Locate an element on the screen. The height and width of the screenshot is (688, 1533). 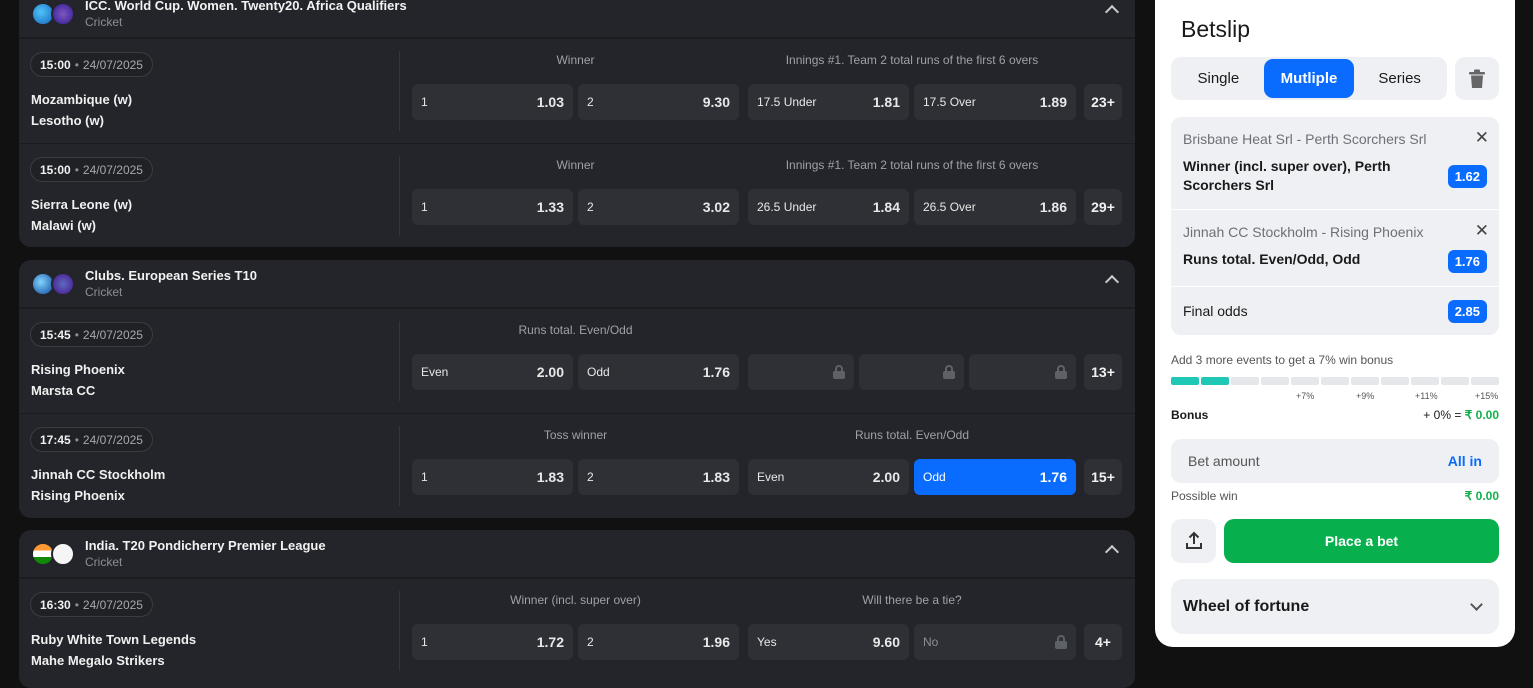
chevron-down-icon is located at coordinates (1476, 604).